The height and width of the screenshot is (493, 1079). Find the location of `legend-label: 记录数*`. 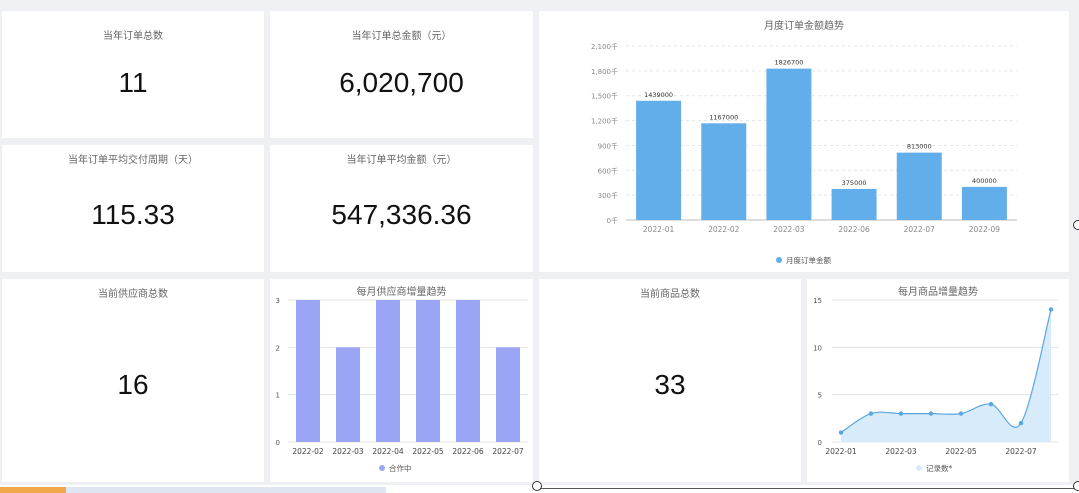

legend-label: 记录数* is located at coordinates (939, 468).